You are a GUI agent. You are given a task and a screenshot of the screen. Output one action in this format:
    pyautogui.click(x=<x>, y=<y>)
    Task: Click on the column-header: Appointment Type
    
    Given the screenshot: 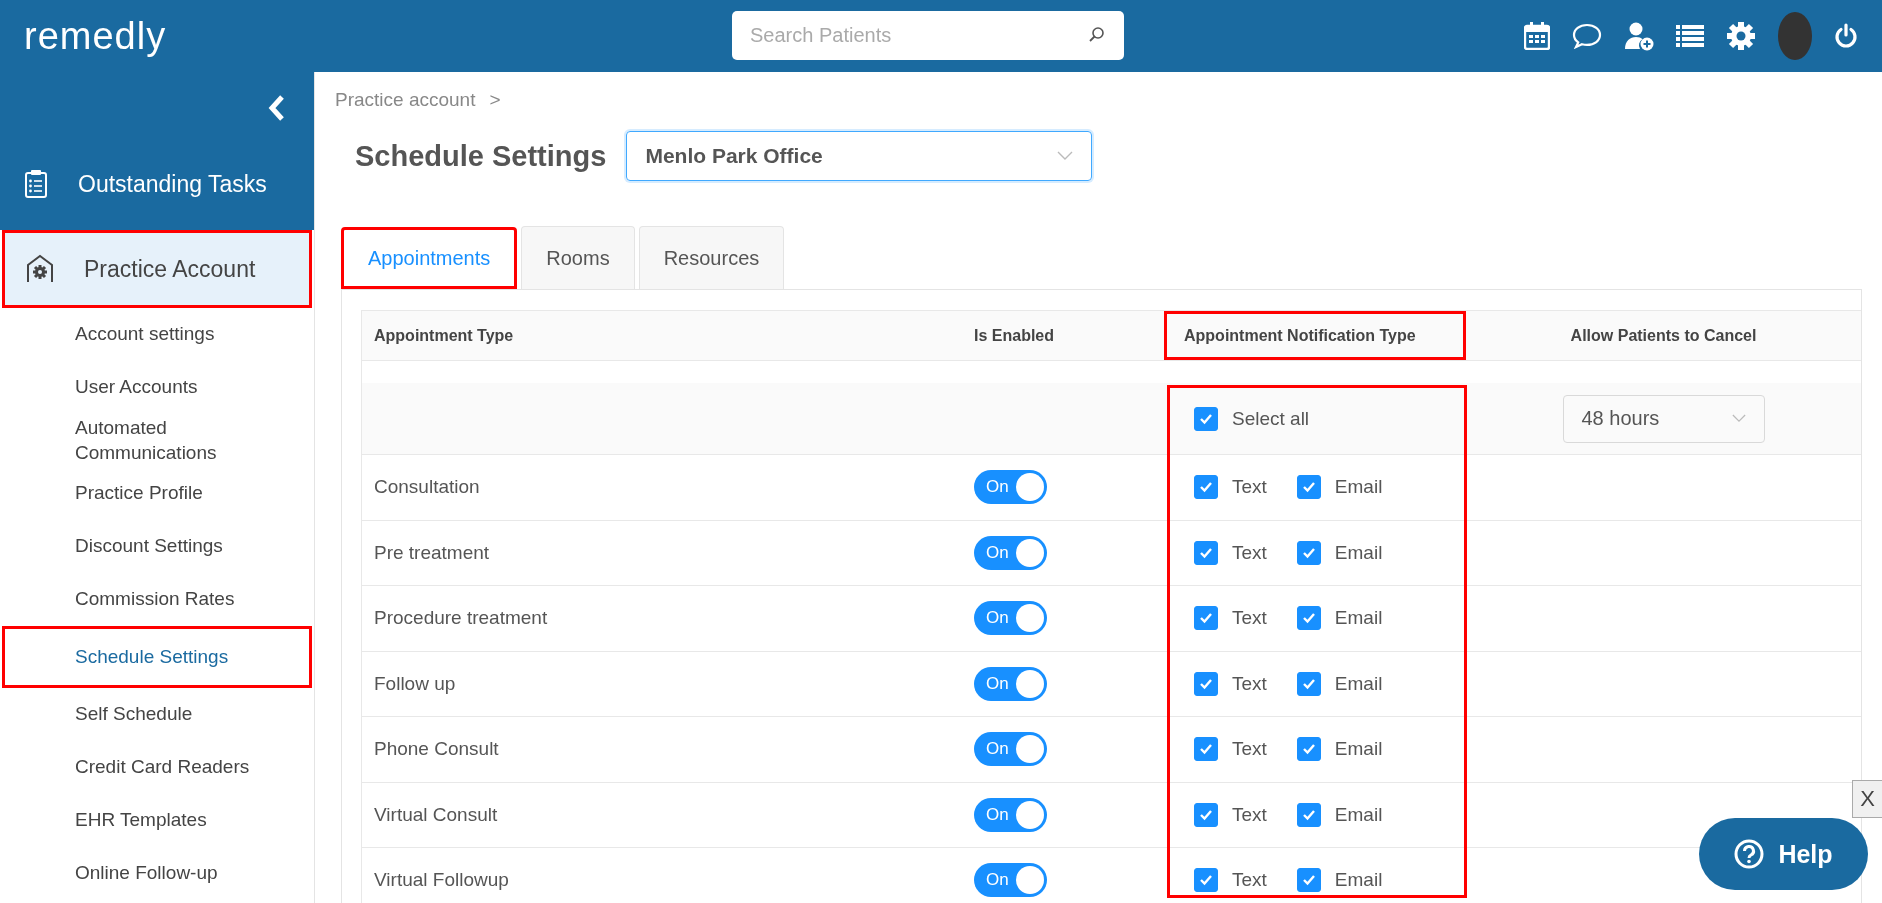 What is the action you would take?
    pyautogui.click(x=444, y=335)
    